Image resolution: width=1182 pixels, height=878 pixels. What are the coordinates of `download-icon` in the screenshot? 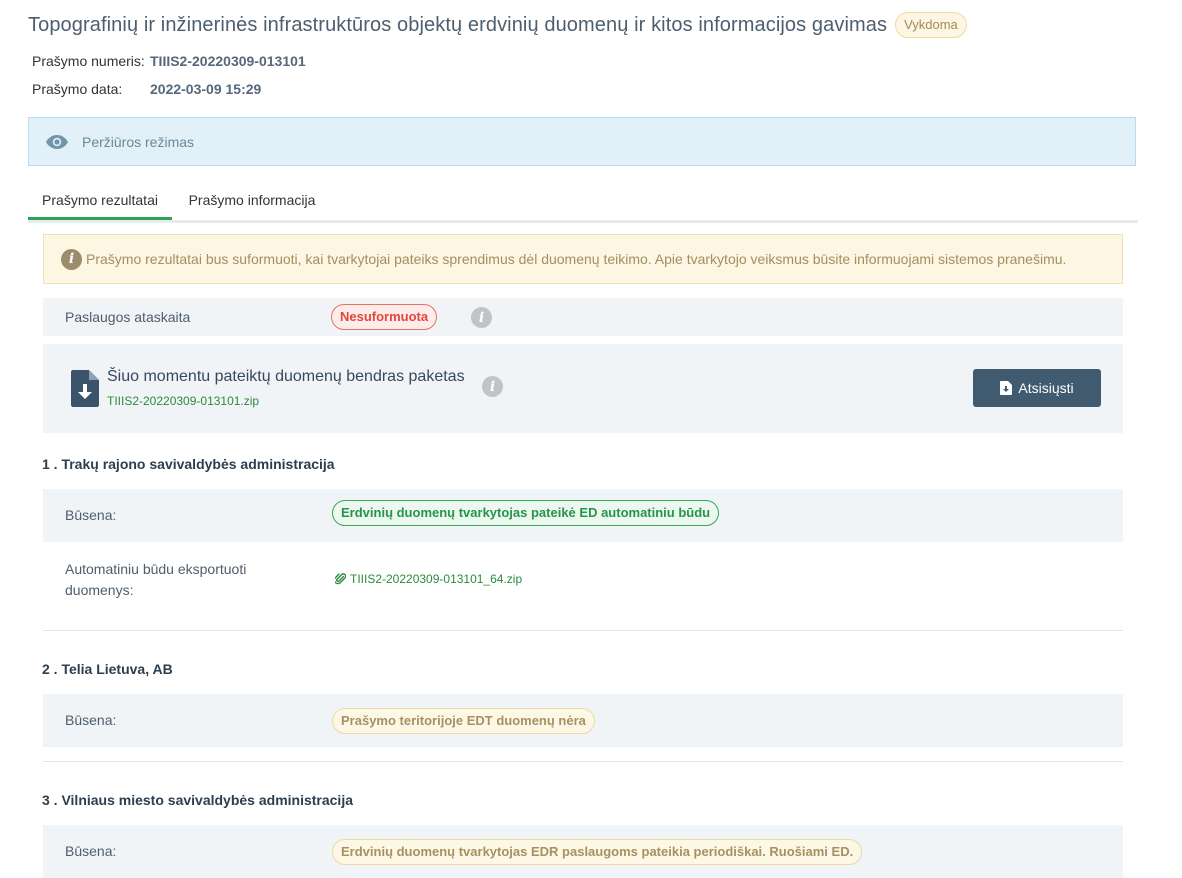 It's located at (1006, 388).